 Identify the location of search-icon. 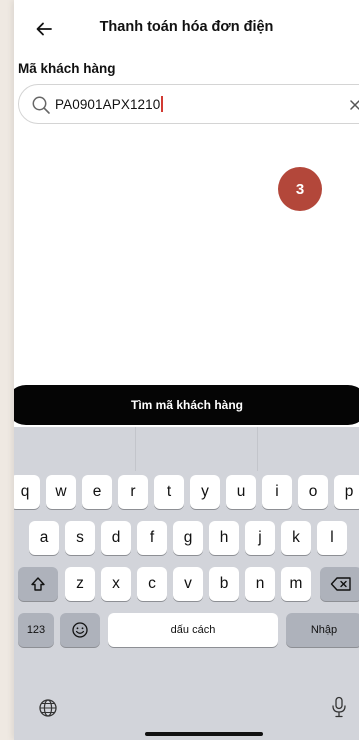
(41, 105).